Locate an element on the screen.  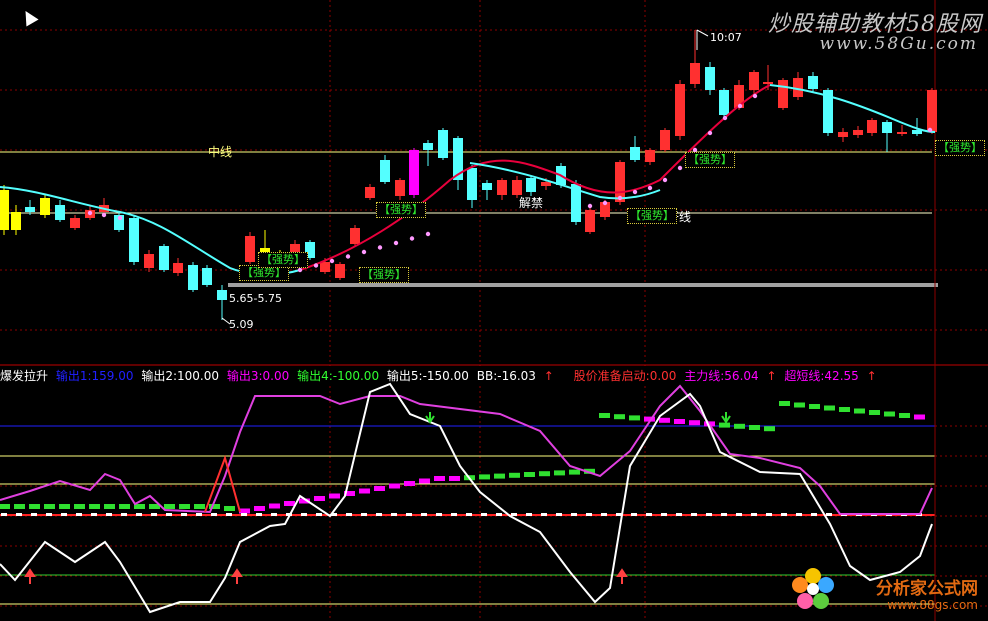
indicator-value: 输出4:-100.00 is located at coordinates (338, 376).